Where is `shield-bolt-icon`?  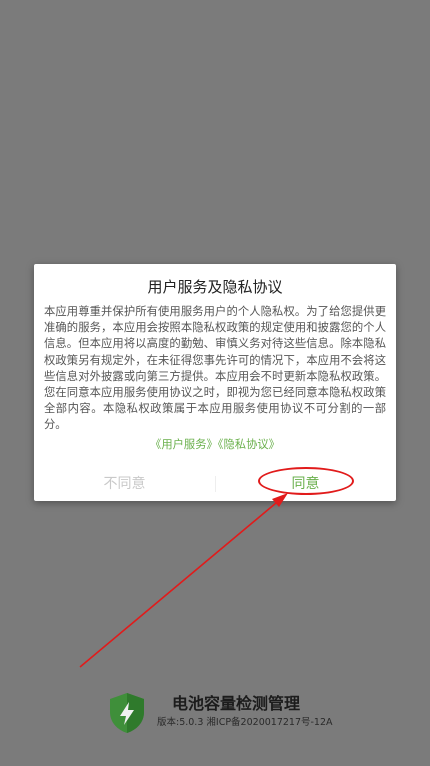
shield-bolt-icon is located at coordinates (127, 713).